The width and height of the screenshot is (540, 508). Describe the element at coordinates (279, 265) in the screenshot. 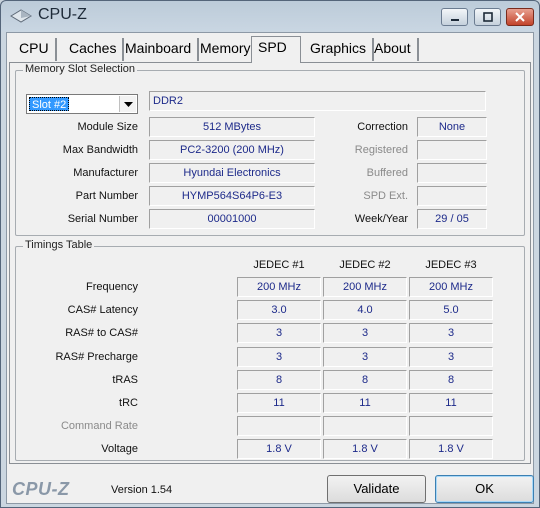

I see `jedec-1-header: JEDEC #1` at that location.